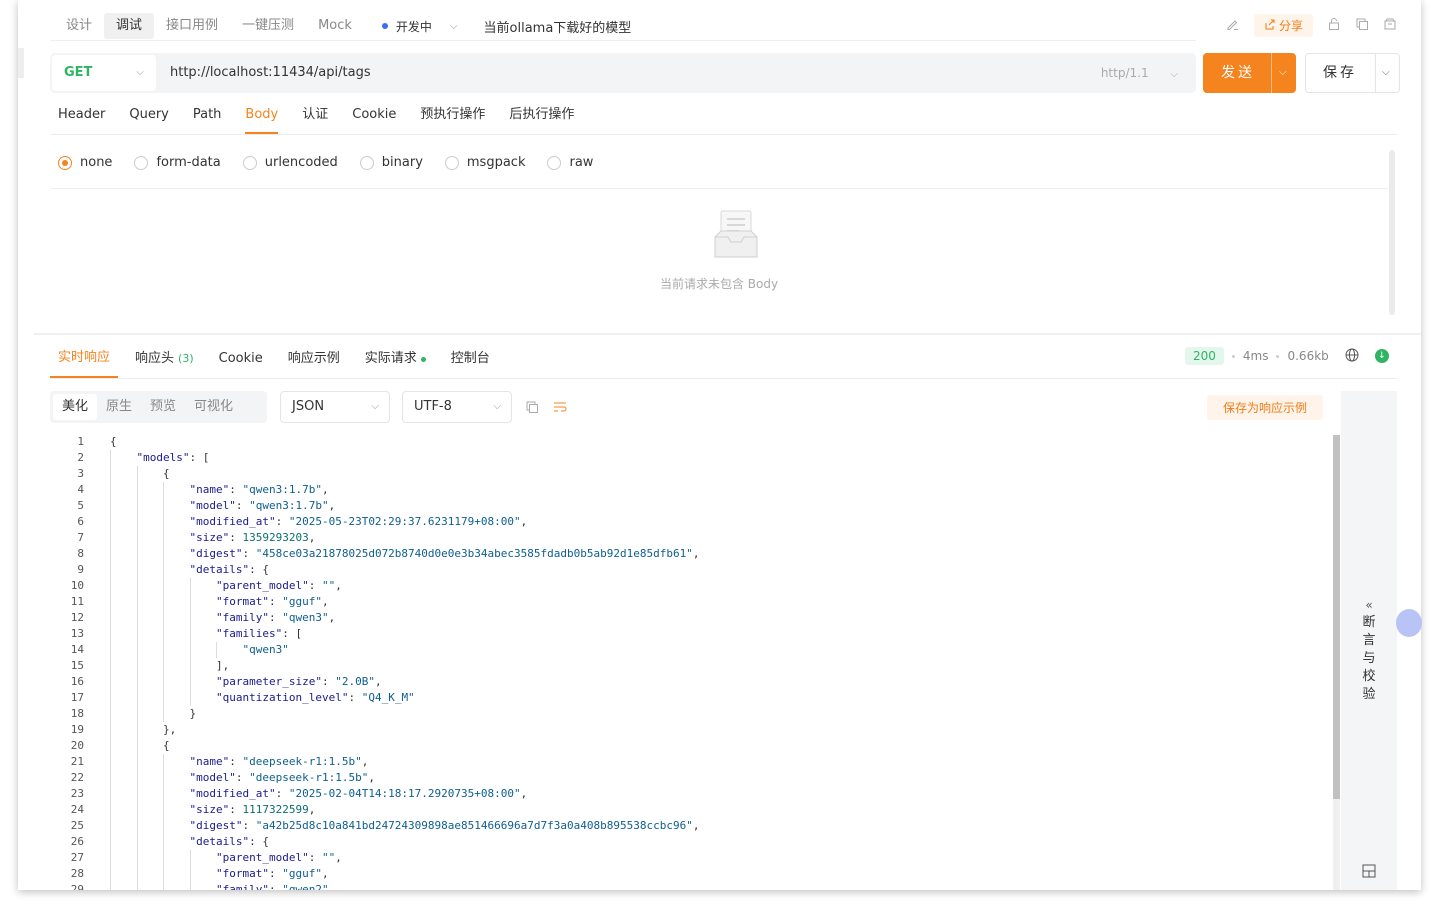  I want to click on radio-form-data: form-data, so click(177, 162).